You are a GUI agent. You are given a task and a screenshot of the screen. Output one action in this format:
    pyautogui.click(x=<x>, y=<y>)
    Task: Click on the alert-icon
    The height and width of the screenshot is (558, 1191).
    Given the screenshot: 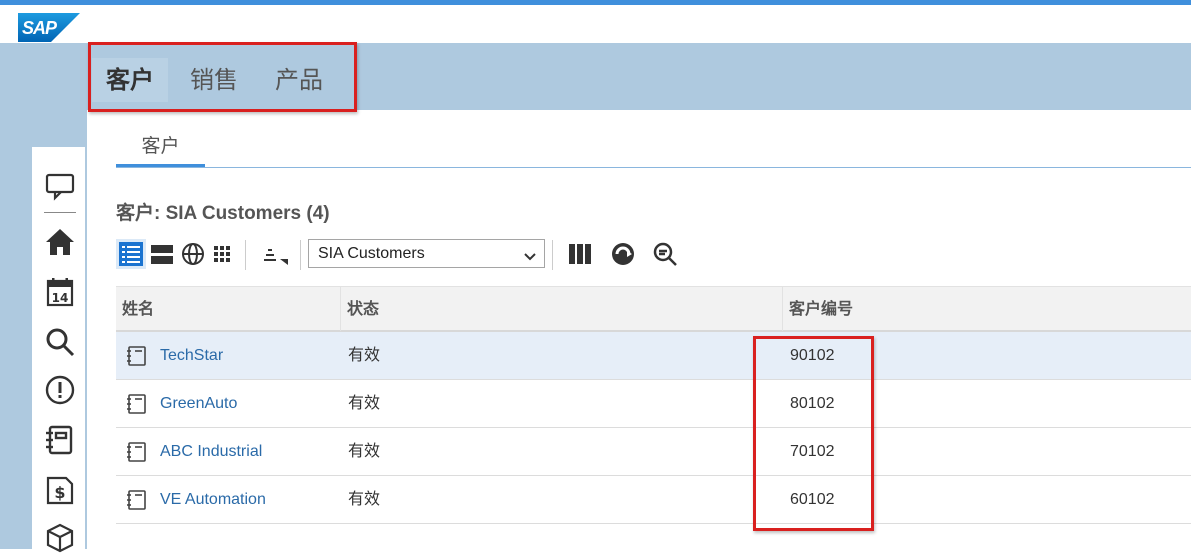 What is the action you would take?
    pyautogui.click(x=60, y=390)
    